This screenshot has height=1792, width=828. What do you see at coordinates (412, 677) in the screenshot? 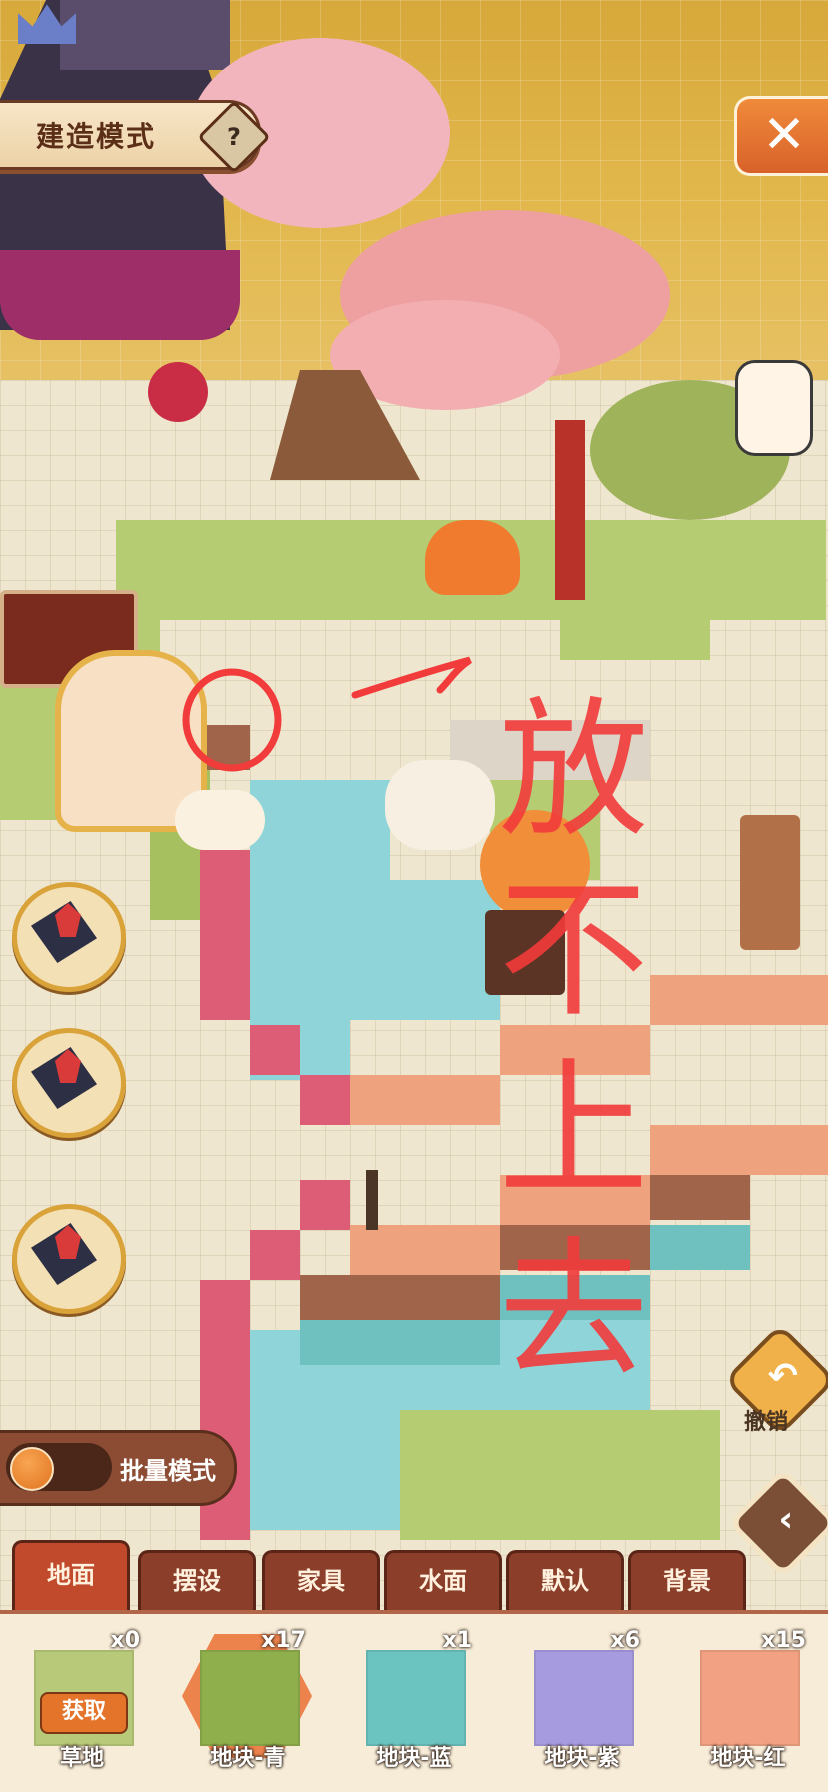
I see `scribble-arrow` at bounding box center [412, 677].